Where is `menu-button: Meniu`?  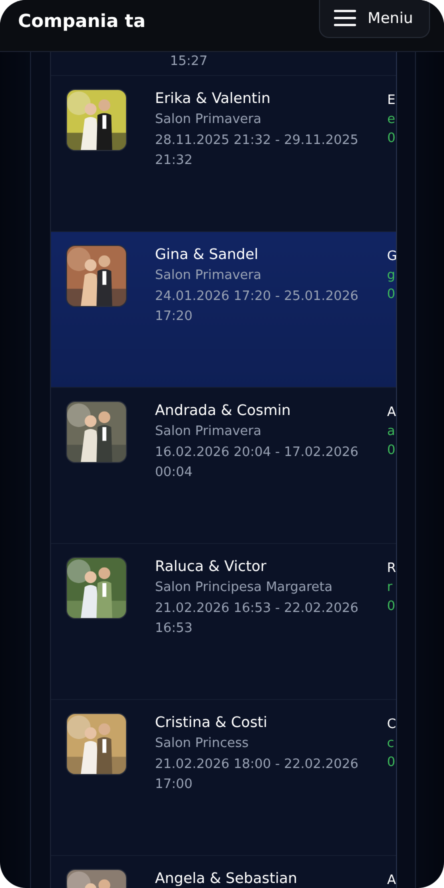
menu-button: Meniu is located at coordinates (374, 19).